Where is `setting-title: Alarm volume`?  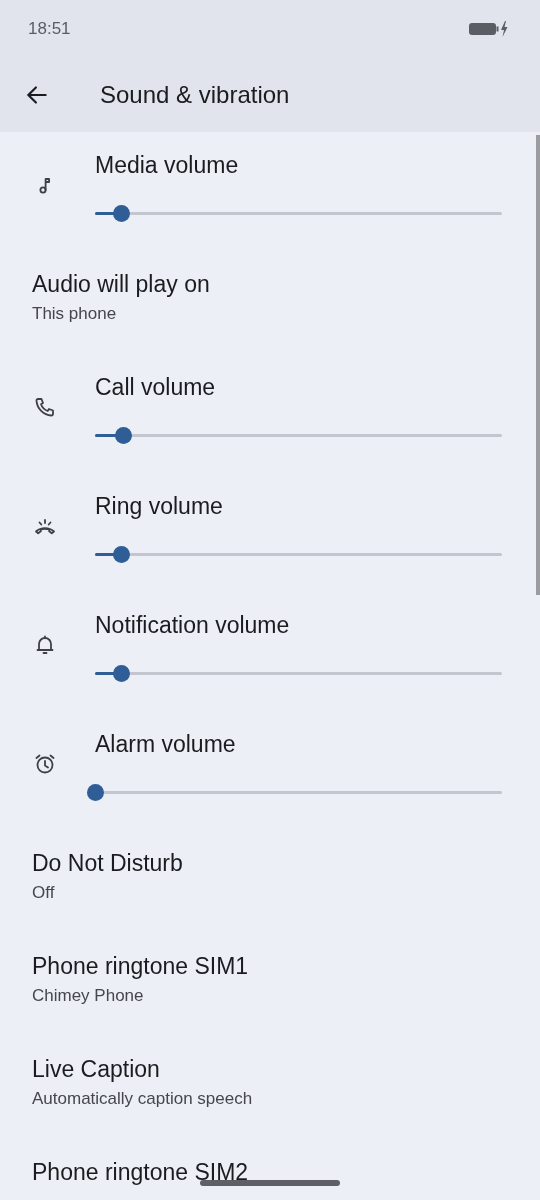 setting-title: Alarm volume is located at coordinates (166, 744).